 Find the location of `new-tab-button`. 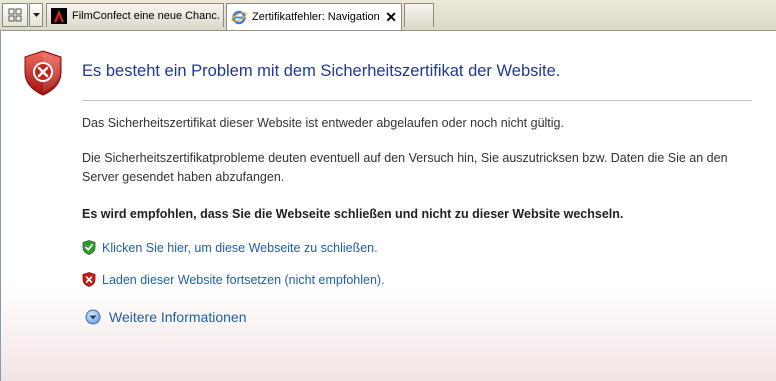

new-tab-button is located at coordinates (419, 15).